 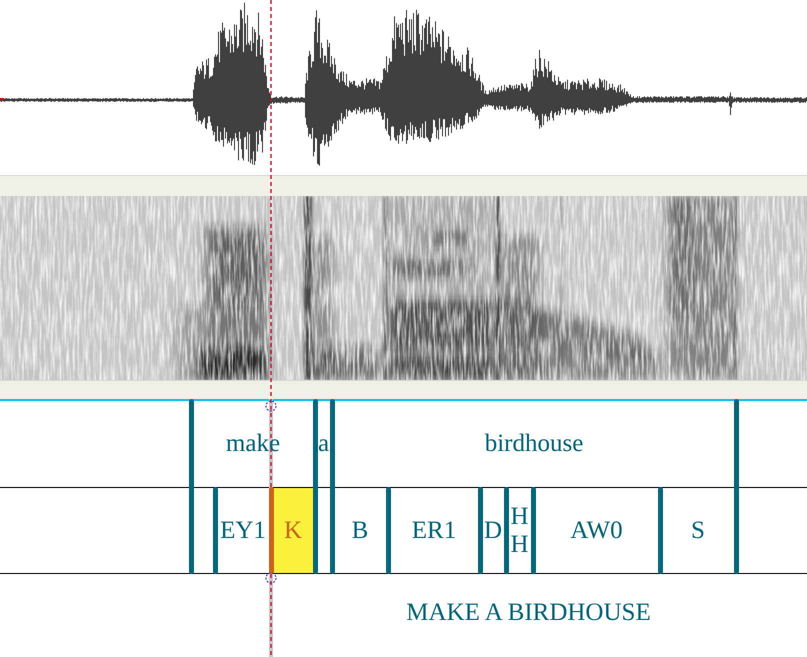 What do you see at coordinates (519, 530) in the screenshot?
I see `phone-label: HH` at bounding box center [519, 530].